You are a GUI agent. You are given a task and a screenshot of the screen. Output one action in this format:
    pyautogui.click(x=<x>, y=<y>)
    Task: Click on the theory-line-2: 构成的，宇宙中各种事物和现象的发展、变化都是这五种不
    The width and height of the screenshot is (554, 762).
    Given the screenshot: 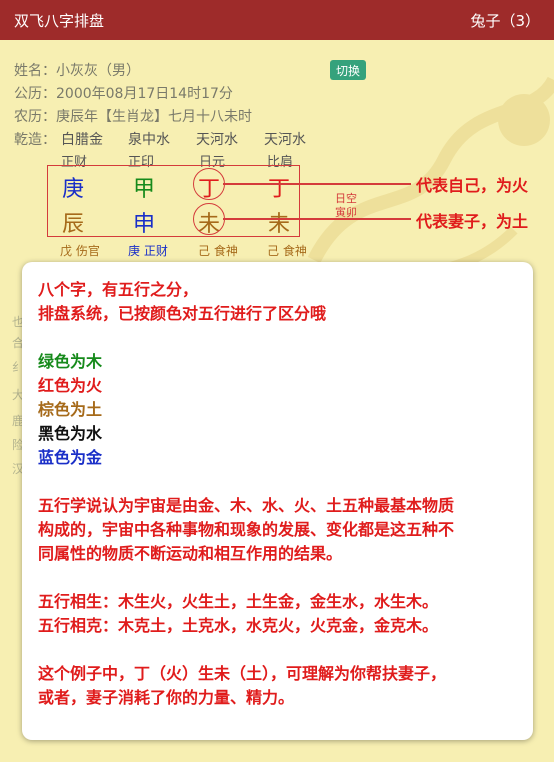 What is the action you would take?
    pyautogui.click(x=246, y=529)
    